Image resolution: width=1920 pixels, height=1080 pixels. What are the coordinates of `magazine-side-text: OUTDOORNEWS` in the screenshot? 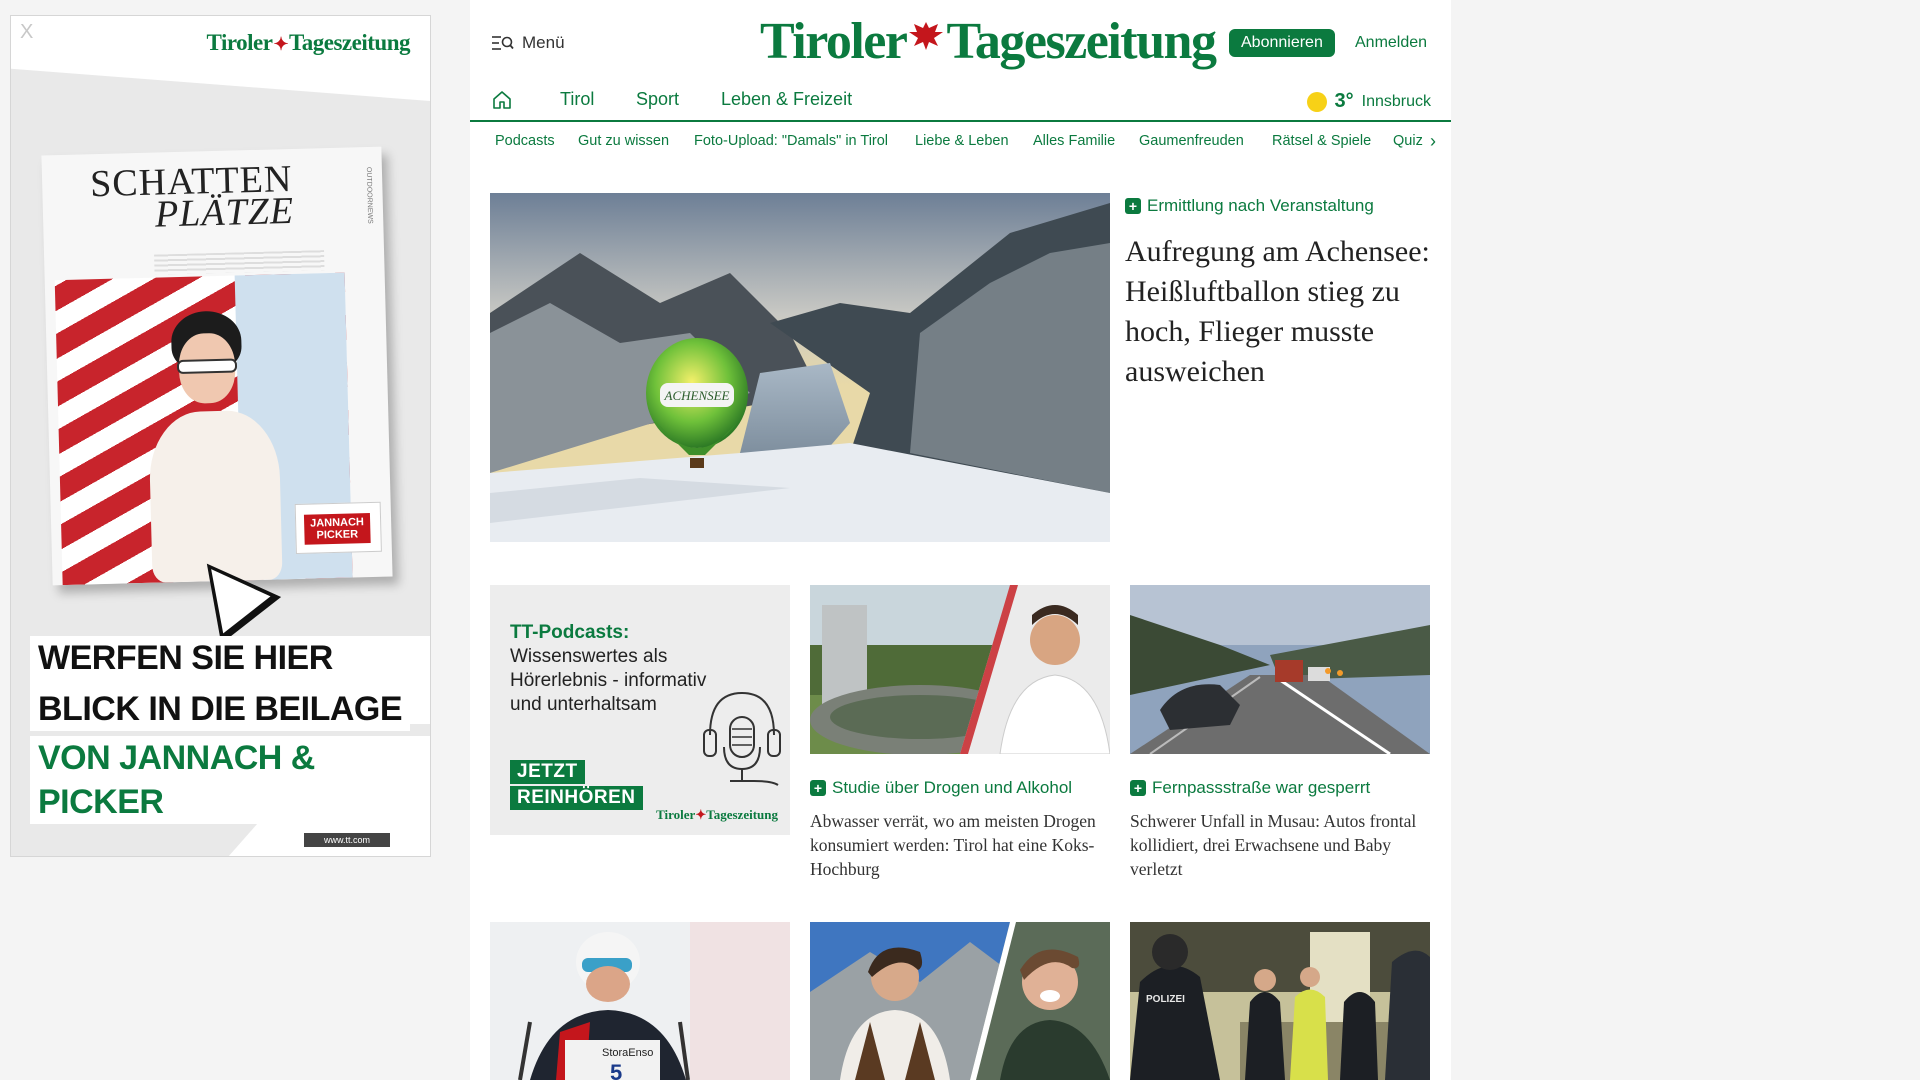 It's located at (369, 195).